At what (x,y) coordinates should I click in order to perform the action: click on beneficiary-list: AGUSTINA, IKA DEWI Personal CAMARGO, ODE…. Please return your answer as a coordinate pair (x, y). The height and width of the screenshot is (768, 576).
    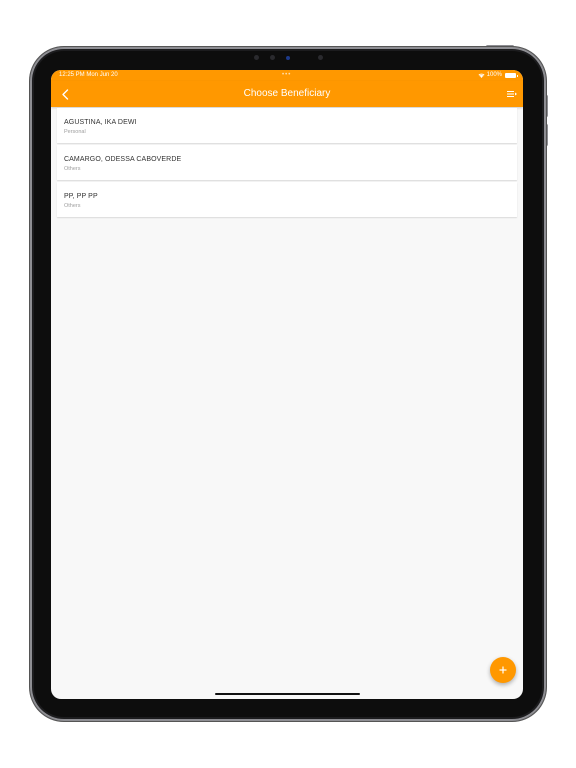
    Looking at the image, I should click on (287, 163).